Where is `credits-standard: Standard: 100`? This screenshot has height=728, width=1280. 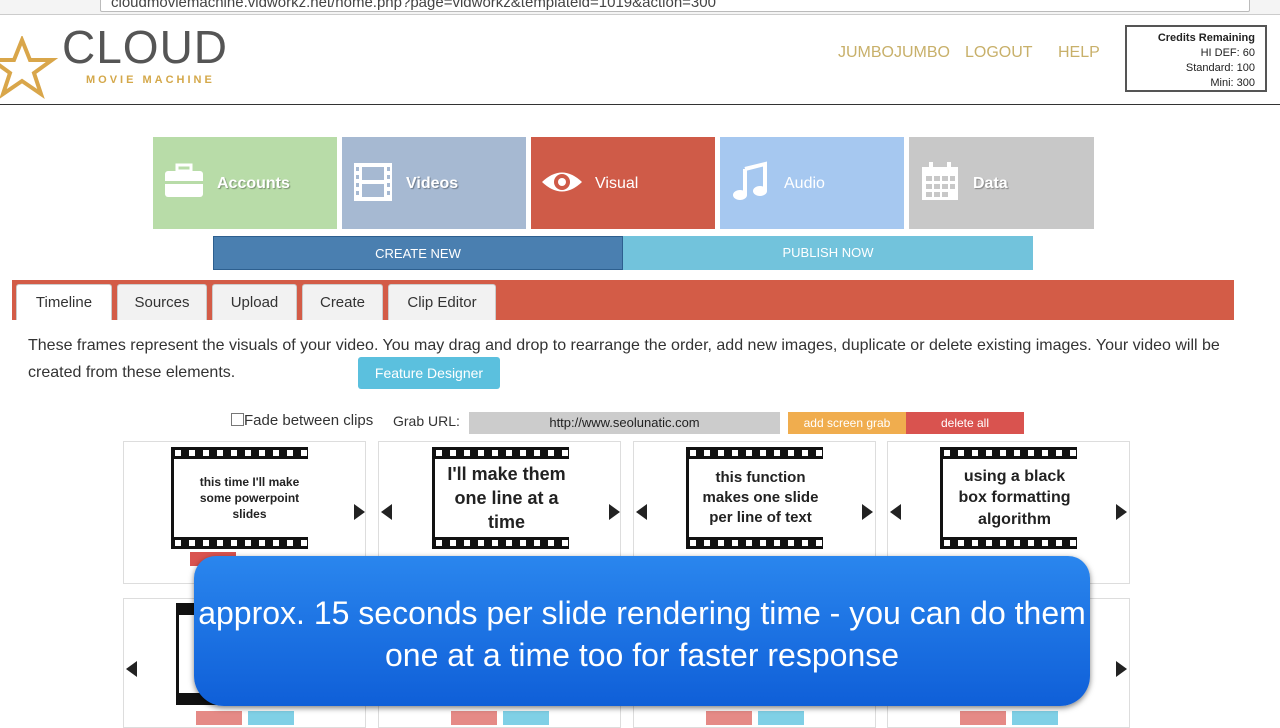 credits-standard: Standard: 100 is located at coordinates (1220, 68).